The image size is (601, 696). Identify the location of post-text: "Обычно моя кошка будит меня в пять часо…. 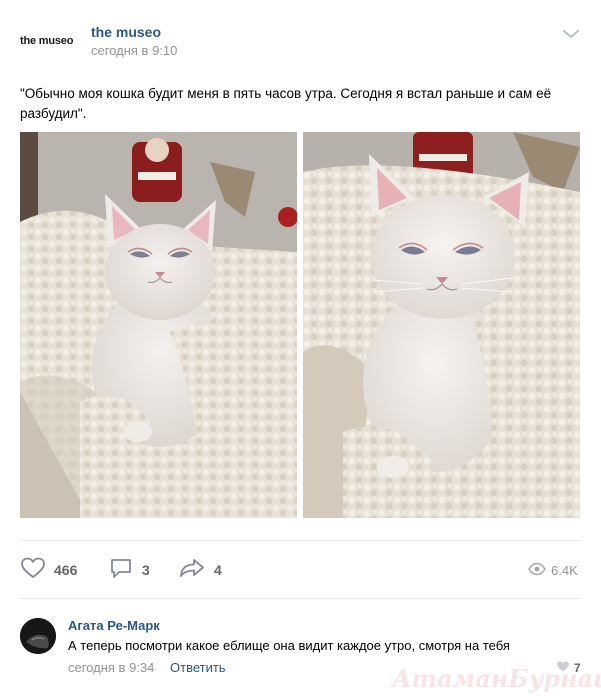
(286, 103).